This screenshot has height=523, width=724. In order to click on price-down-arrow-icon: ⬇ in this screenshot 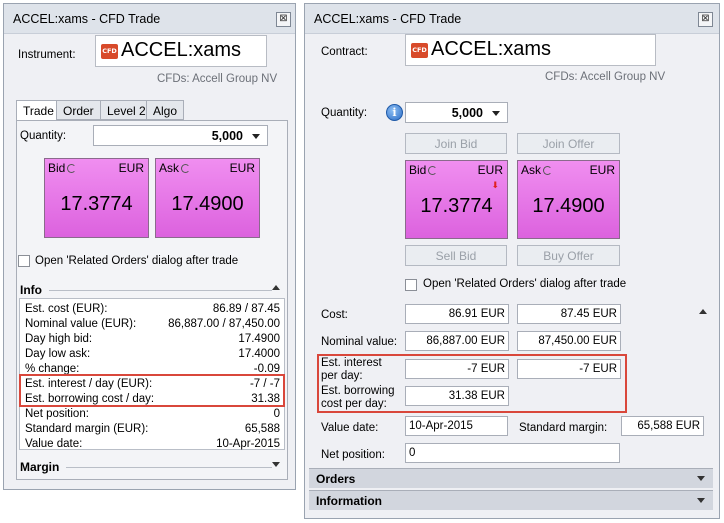, I will do `click(495, 185)`.